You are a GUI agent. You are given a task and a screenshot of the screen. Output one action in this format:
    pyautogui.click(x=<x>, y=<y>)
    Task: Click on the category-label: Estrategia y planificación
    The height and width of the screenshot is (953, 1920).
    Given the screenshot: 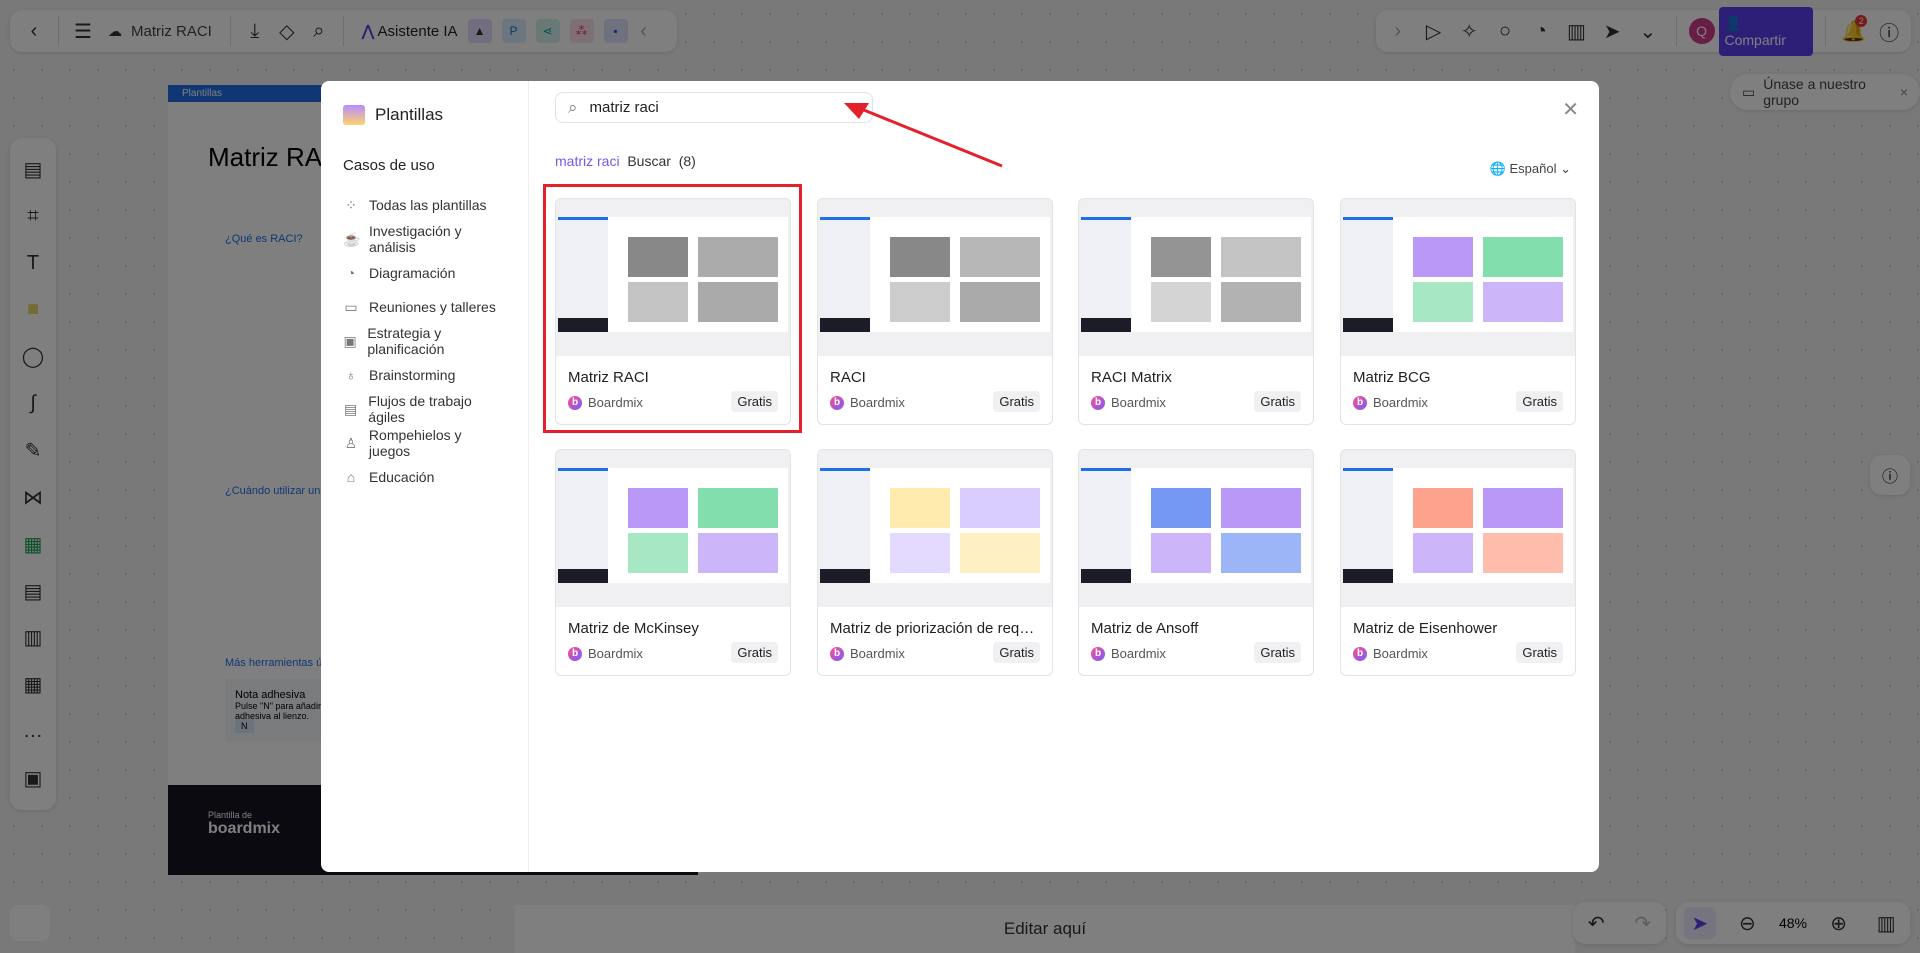 What is the action you would take?
    pyautogui.click(x=406, y=341)
    